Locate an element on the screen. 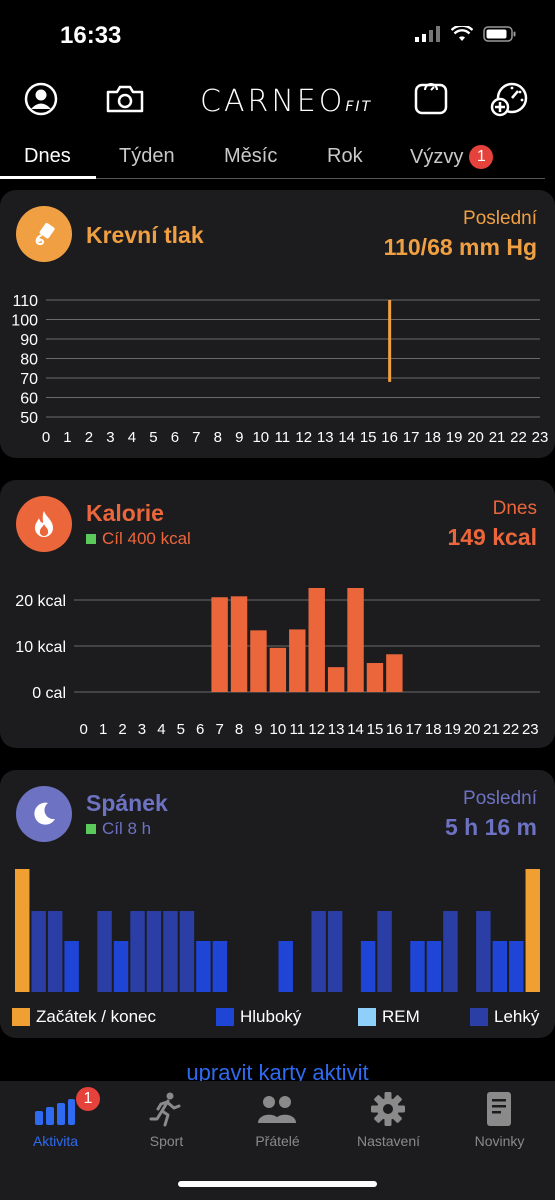  x-tick-label: 23 is located at coordinates (540, 437).